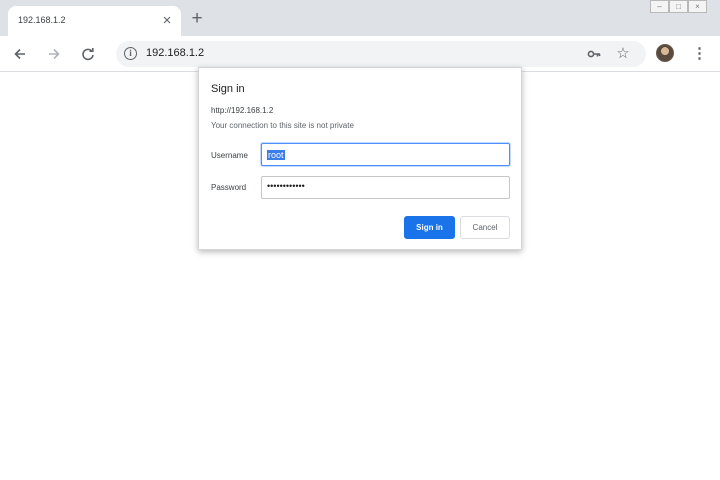 This screenshot has width=720, height=480. I want to click on password-label: Password, so click(229, 187).